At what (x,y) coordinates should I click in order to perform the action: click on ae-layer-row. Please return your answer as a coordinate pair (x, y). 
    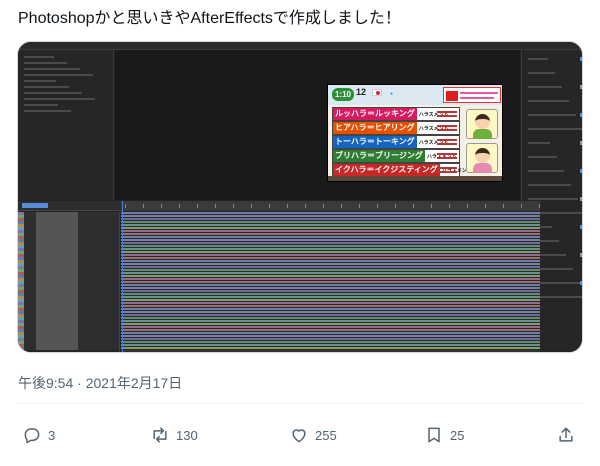
    Looking at the image, I should click on (68, 348).